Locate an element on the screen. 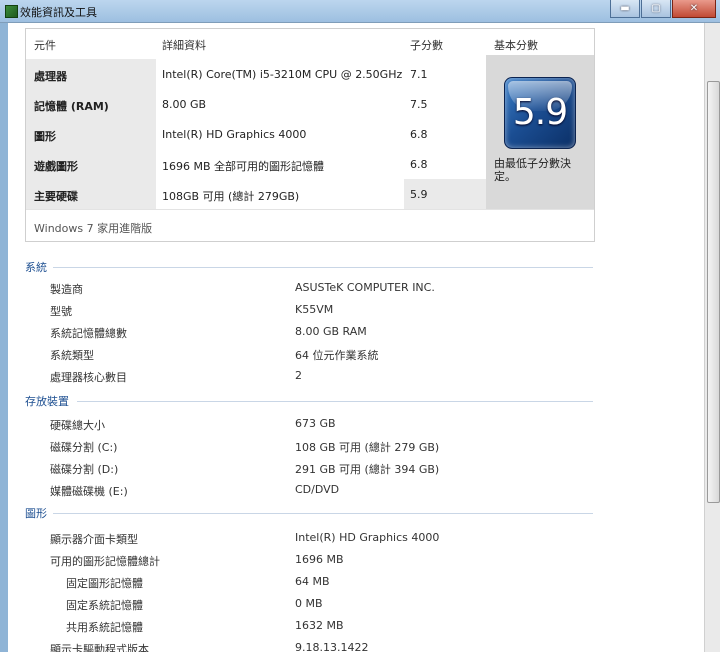 Image resolution: width=720 pixels, height=652 pixels. base-score-value: 5.9 is located at coordinates (540, 112).